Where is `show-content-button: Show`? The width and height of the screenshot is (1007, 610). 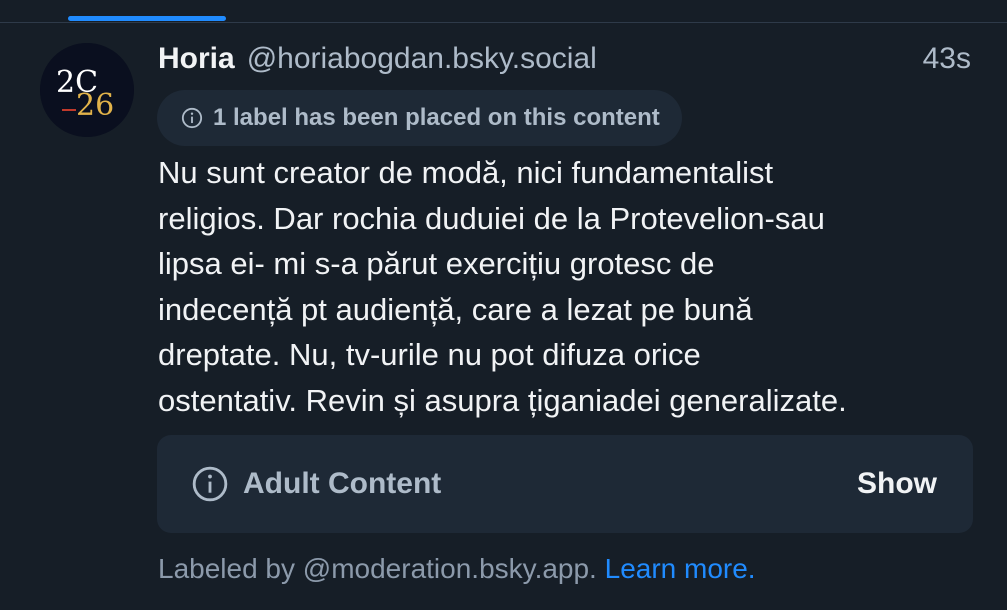 show-content-button: Show is located at coordinates (897, 484).